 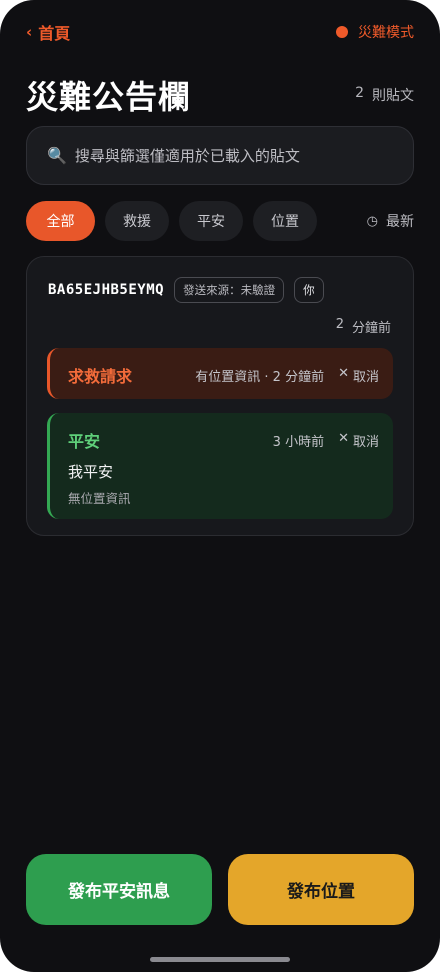 I want to click on source-badge: 發送來源：未驗證, so click(x=229, y=290).